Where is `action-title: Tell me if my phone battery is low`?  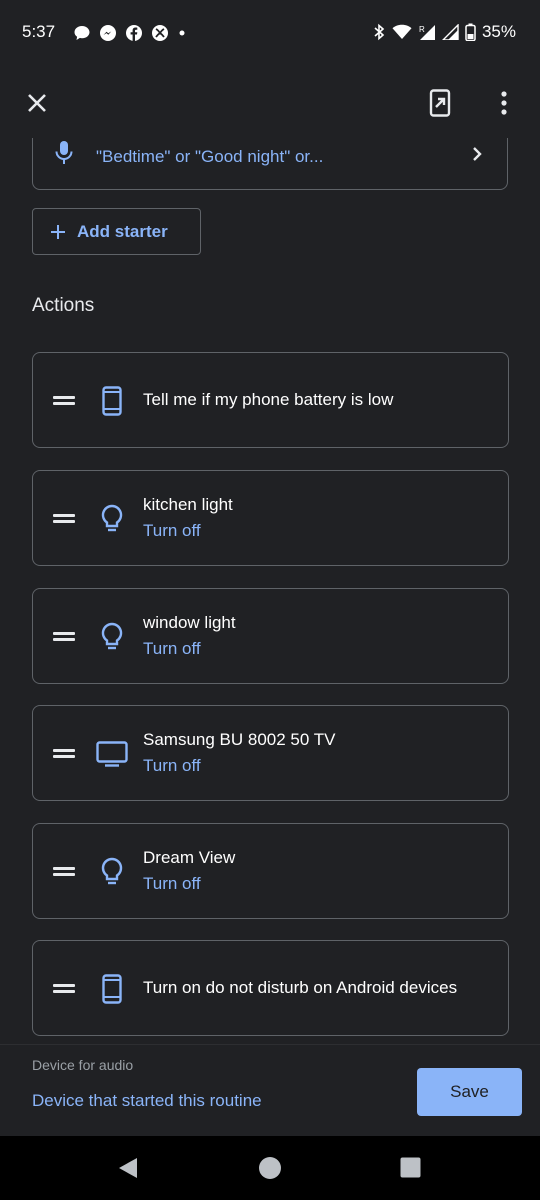
action-title: Tell me if my phone battery is low is located at coordinates (268, 399).